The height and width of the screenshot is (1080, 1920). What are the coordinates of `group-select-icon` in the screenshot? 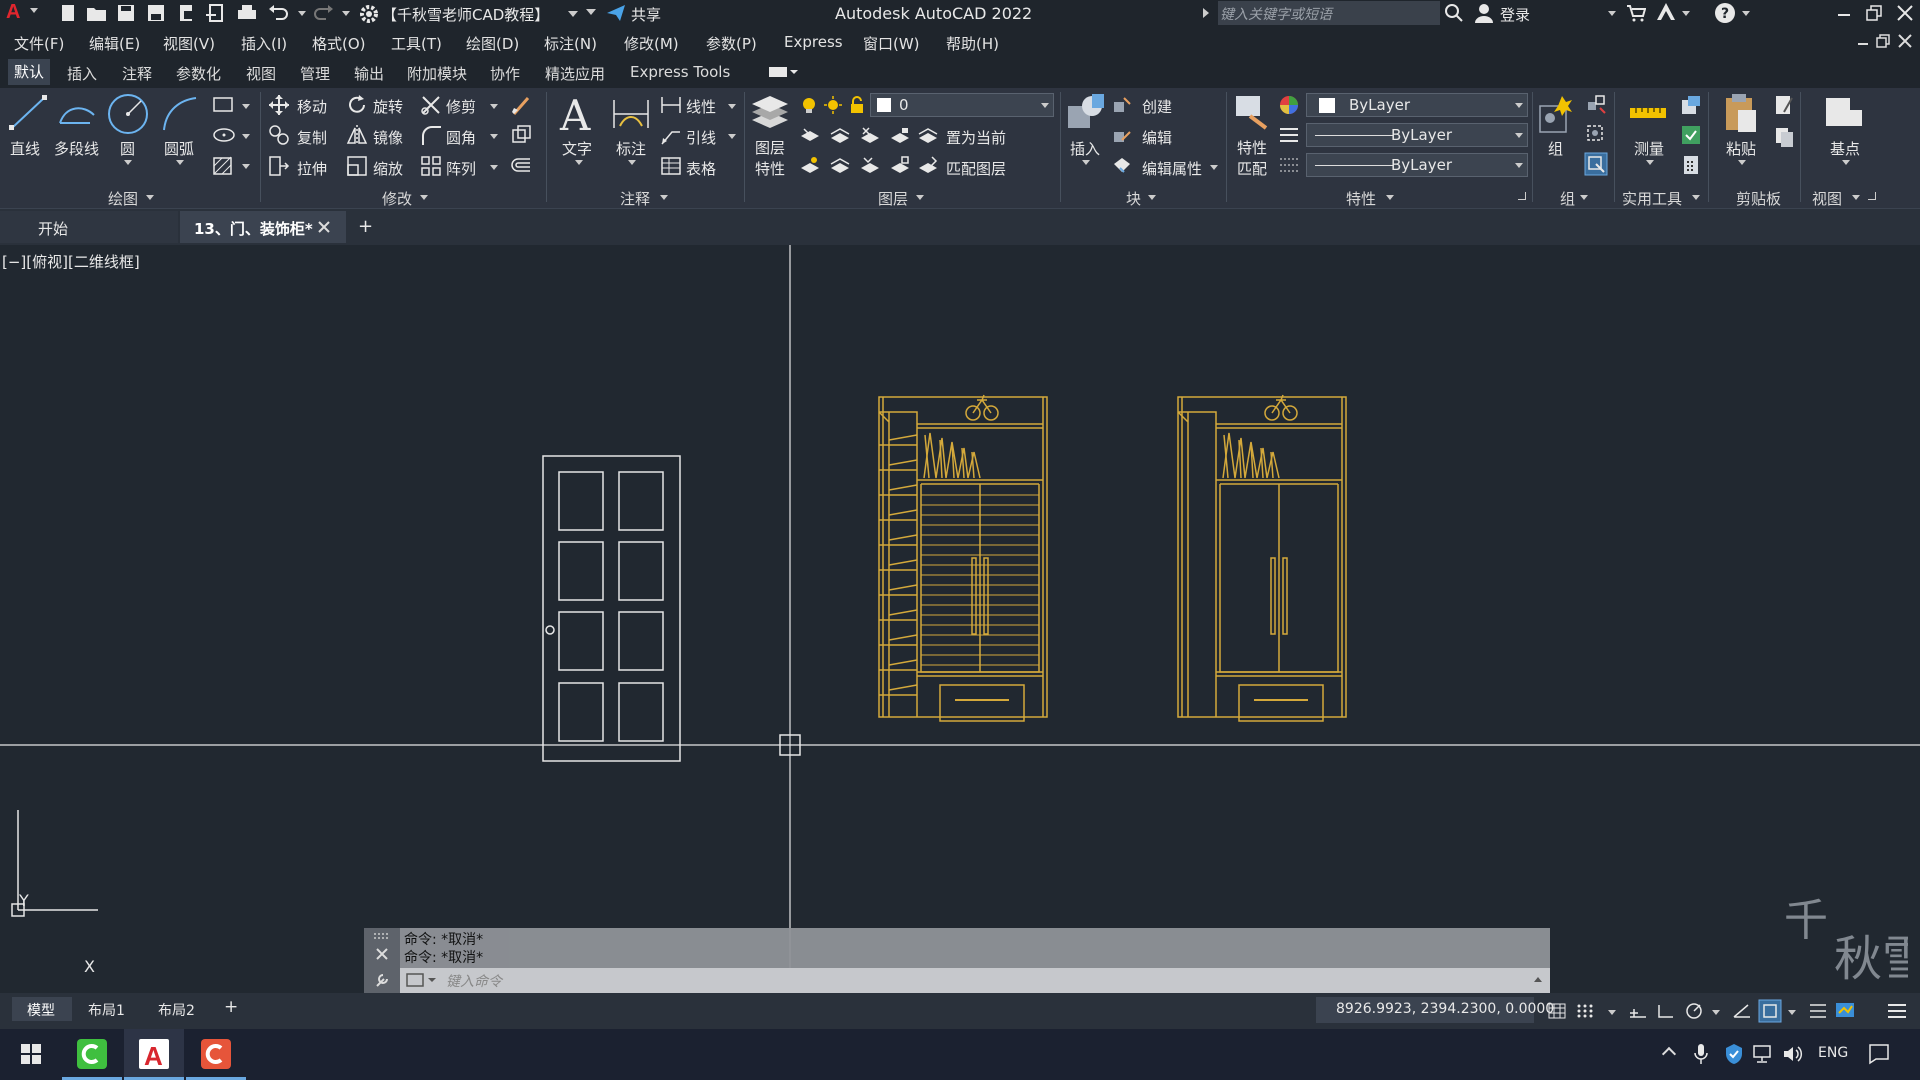 It's located at (1596, 164).